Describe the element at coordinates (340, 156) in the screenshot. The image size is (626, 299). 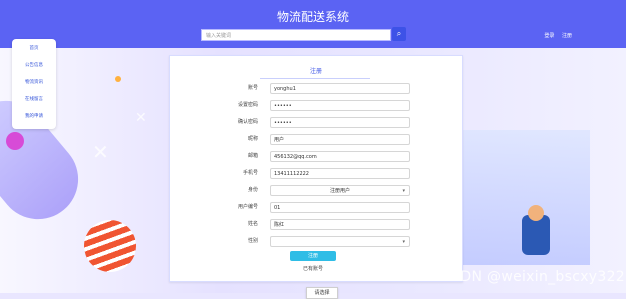
I see `email-input: 456132@qq.com` at that location.